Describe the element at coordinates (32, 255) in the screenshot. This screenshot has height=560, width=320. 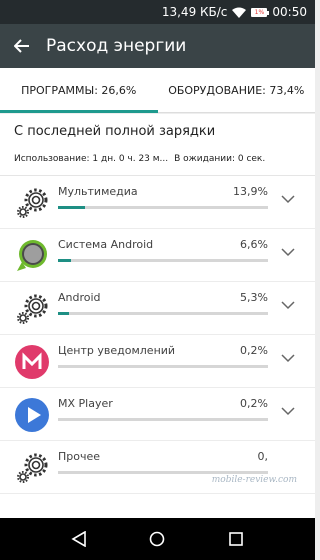
I see `android-system-icon` at that location.